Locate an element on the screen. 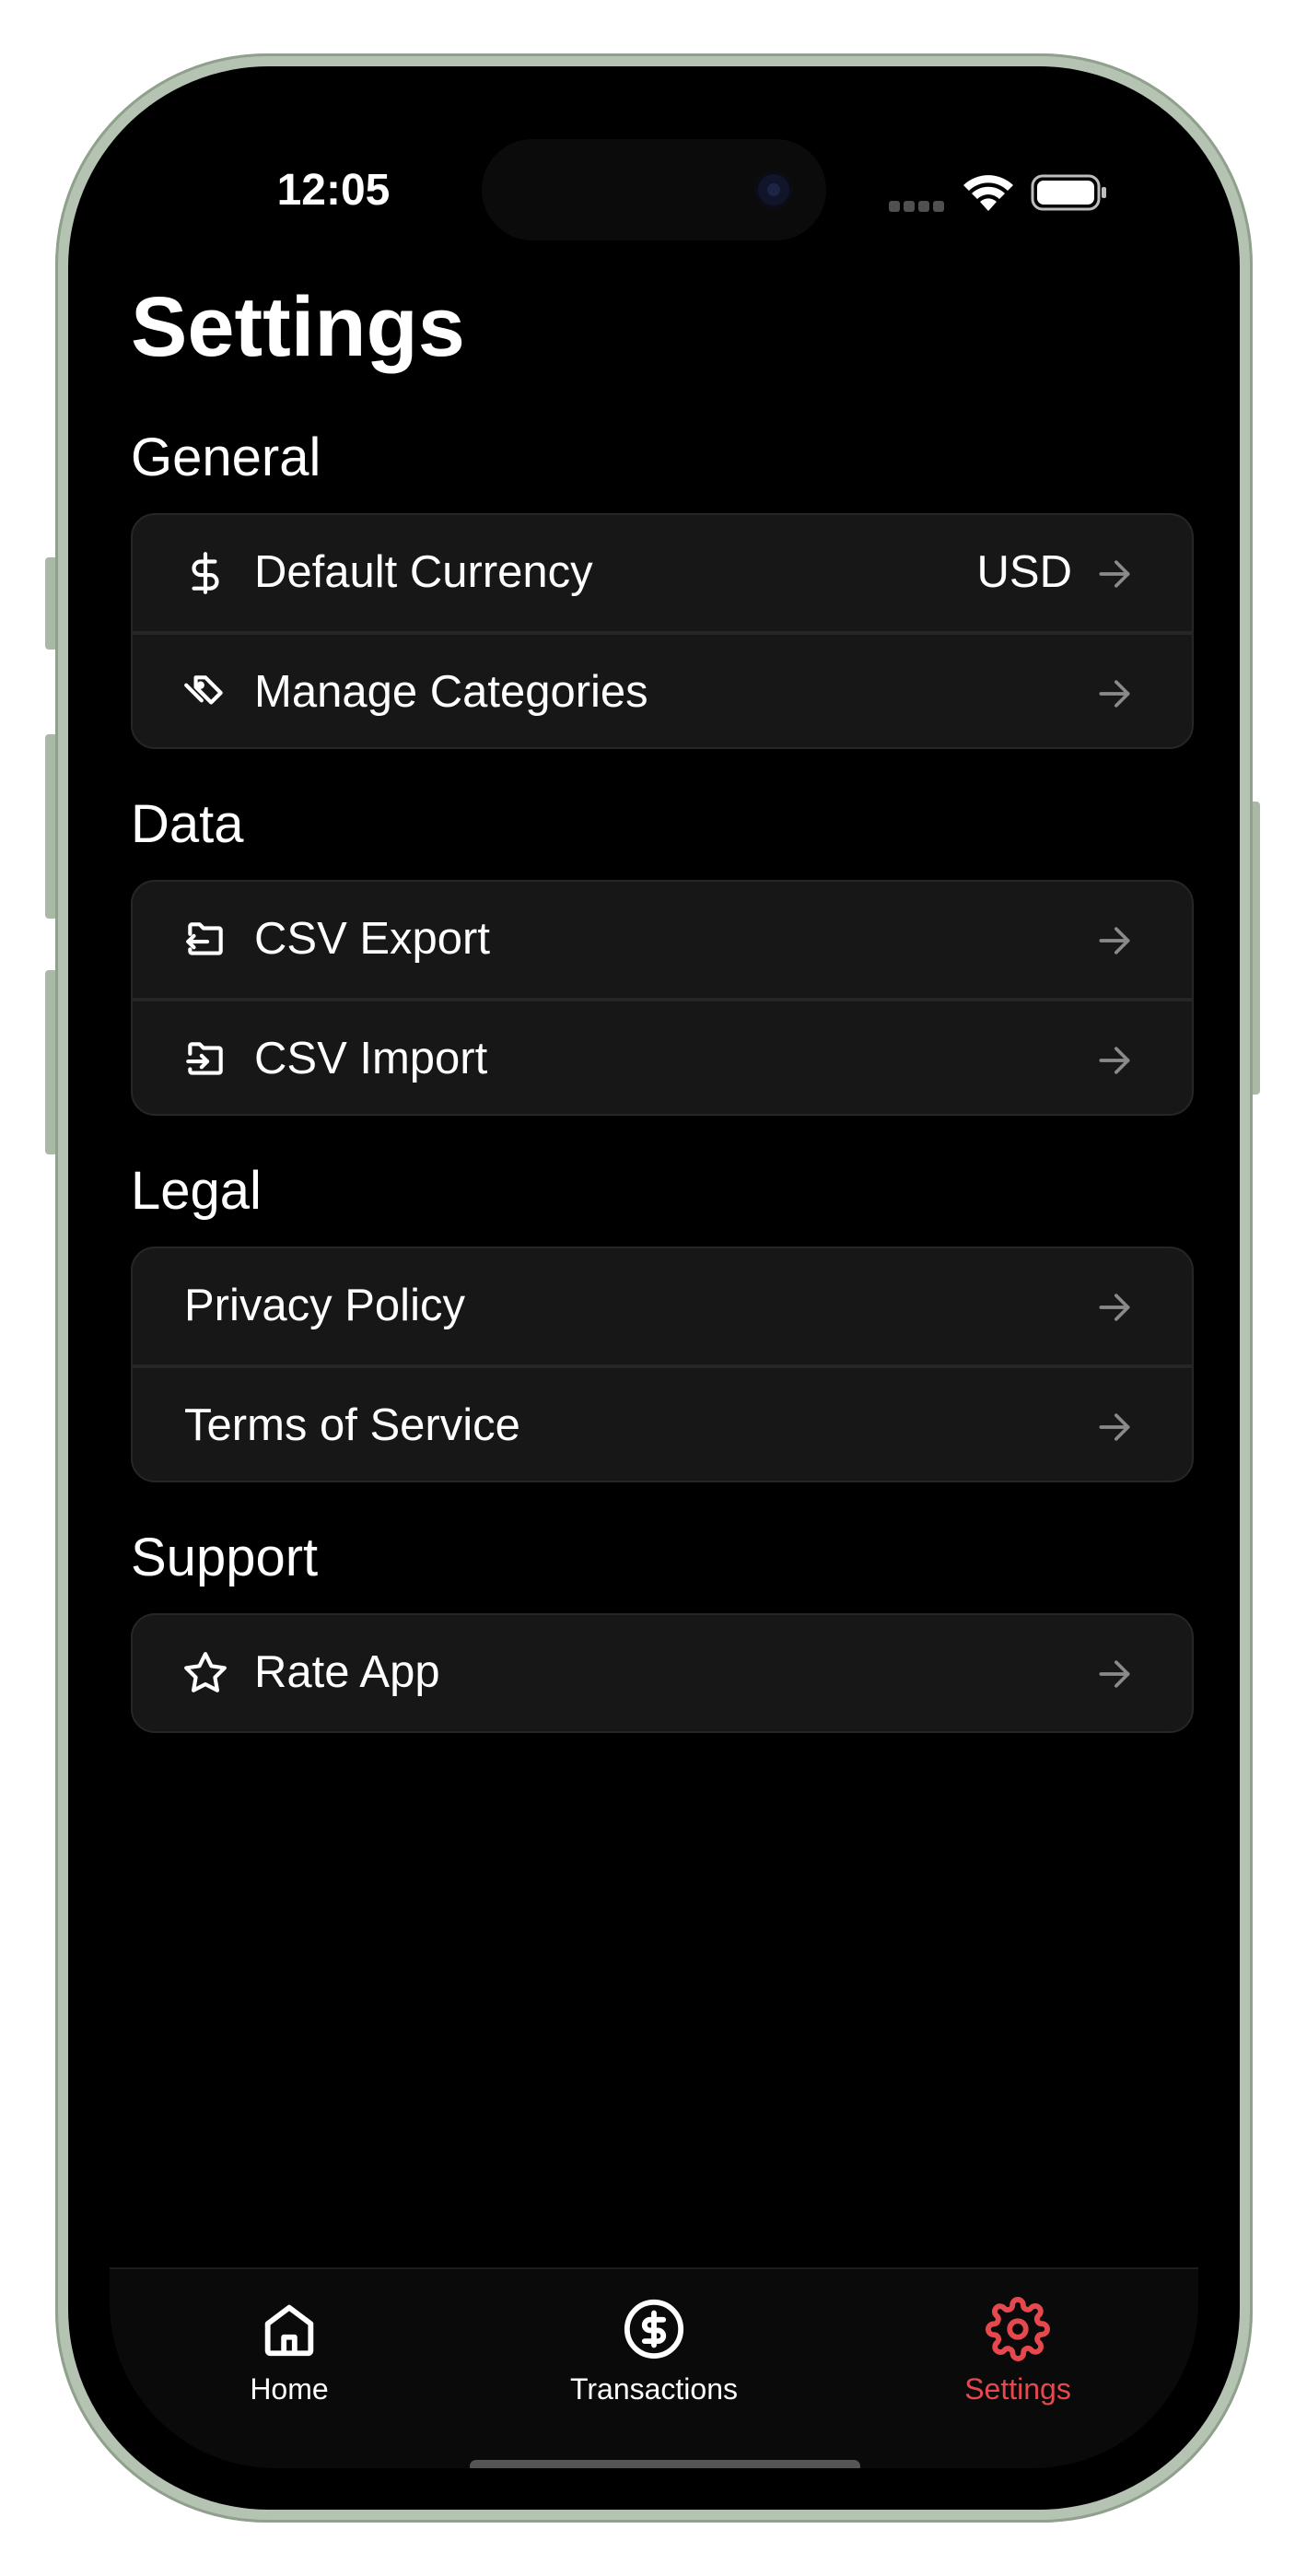 The height and width of the screenshot is (2576, 1307). dynamic-island is located at coordinates (654, 189).